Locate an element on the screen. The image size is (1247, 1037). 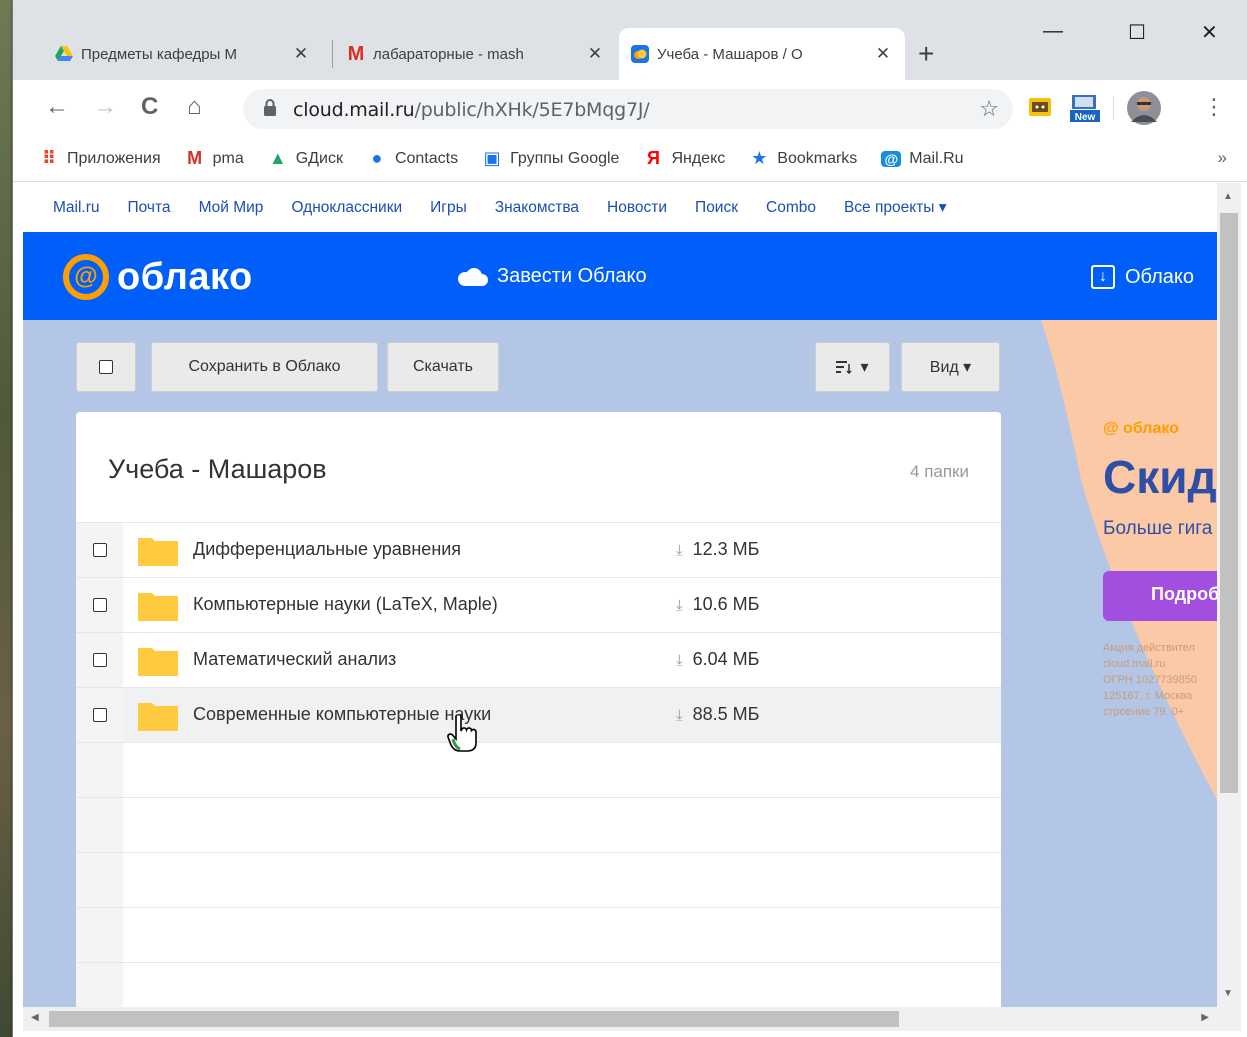
portal-link-dating: Знакомства is located at coordinates (537, 208).